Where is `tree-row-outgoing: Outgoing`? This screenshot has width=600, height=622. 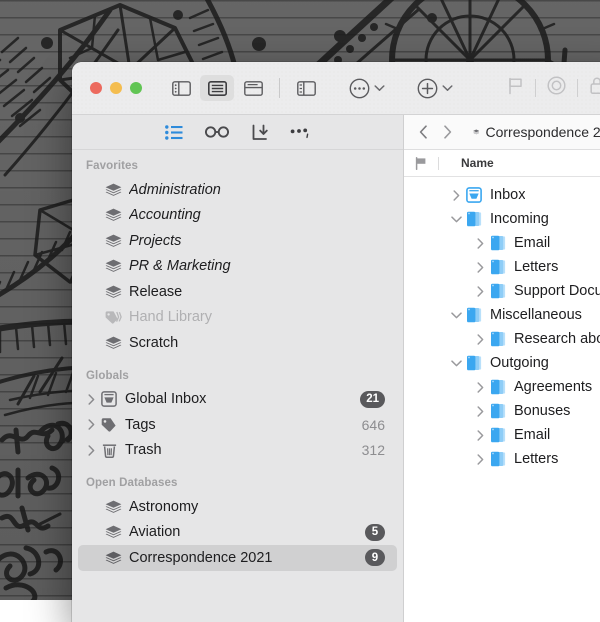
tree-row-outgoing: Outgoing is located at coordinates (502, 363).